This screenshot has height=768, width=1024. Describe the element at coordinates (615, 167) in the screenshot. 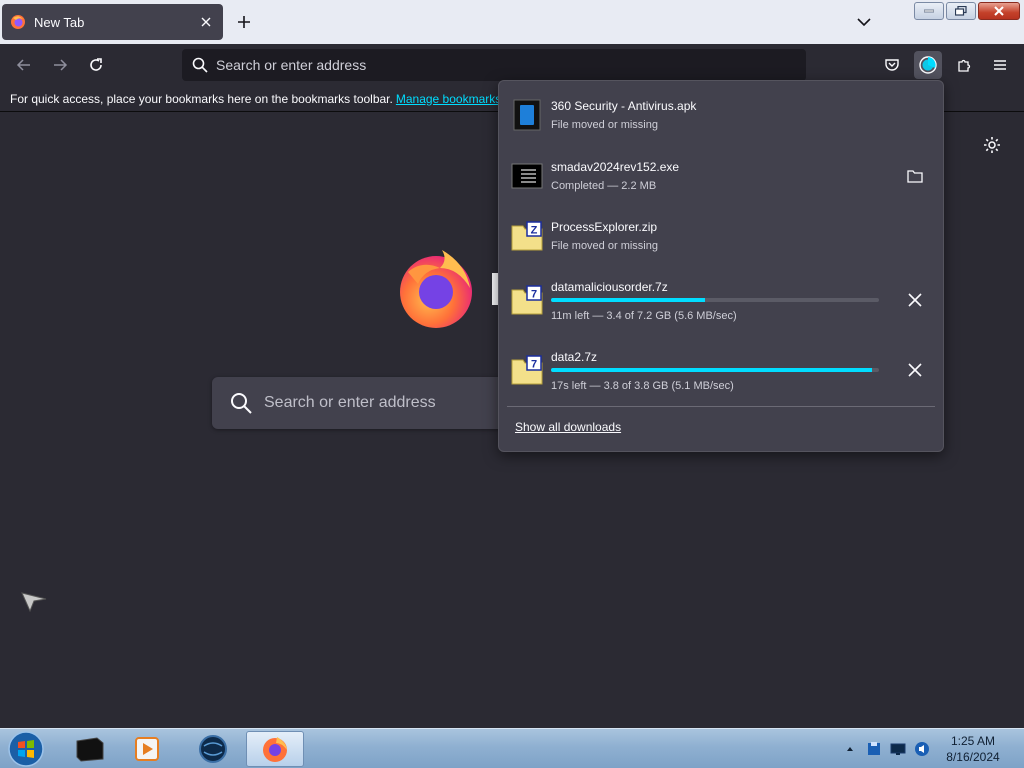

I see `download-filename: smadav2024rev152.exe` at that location.